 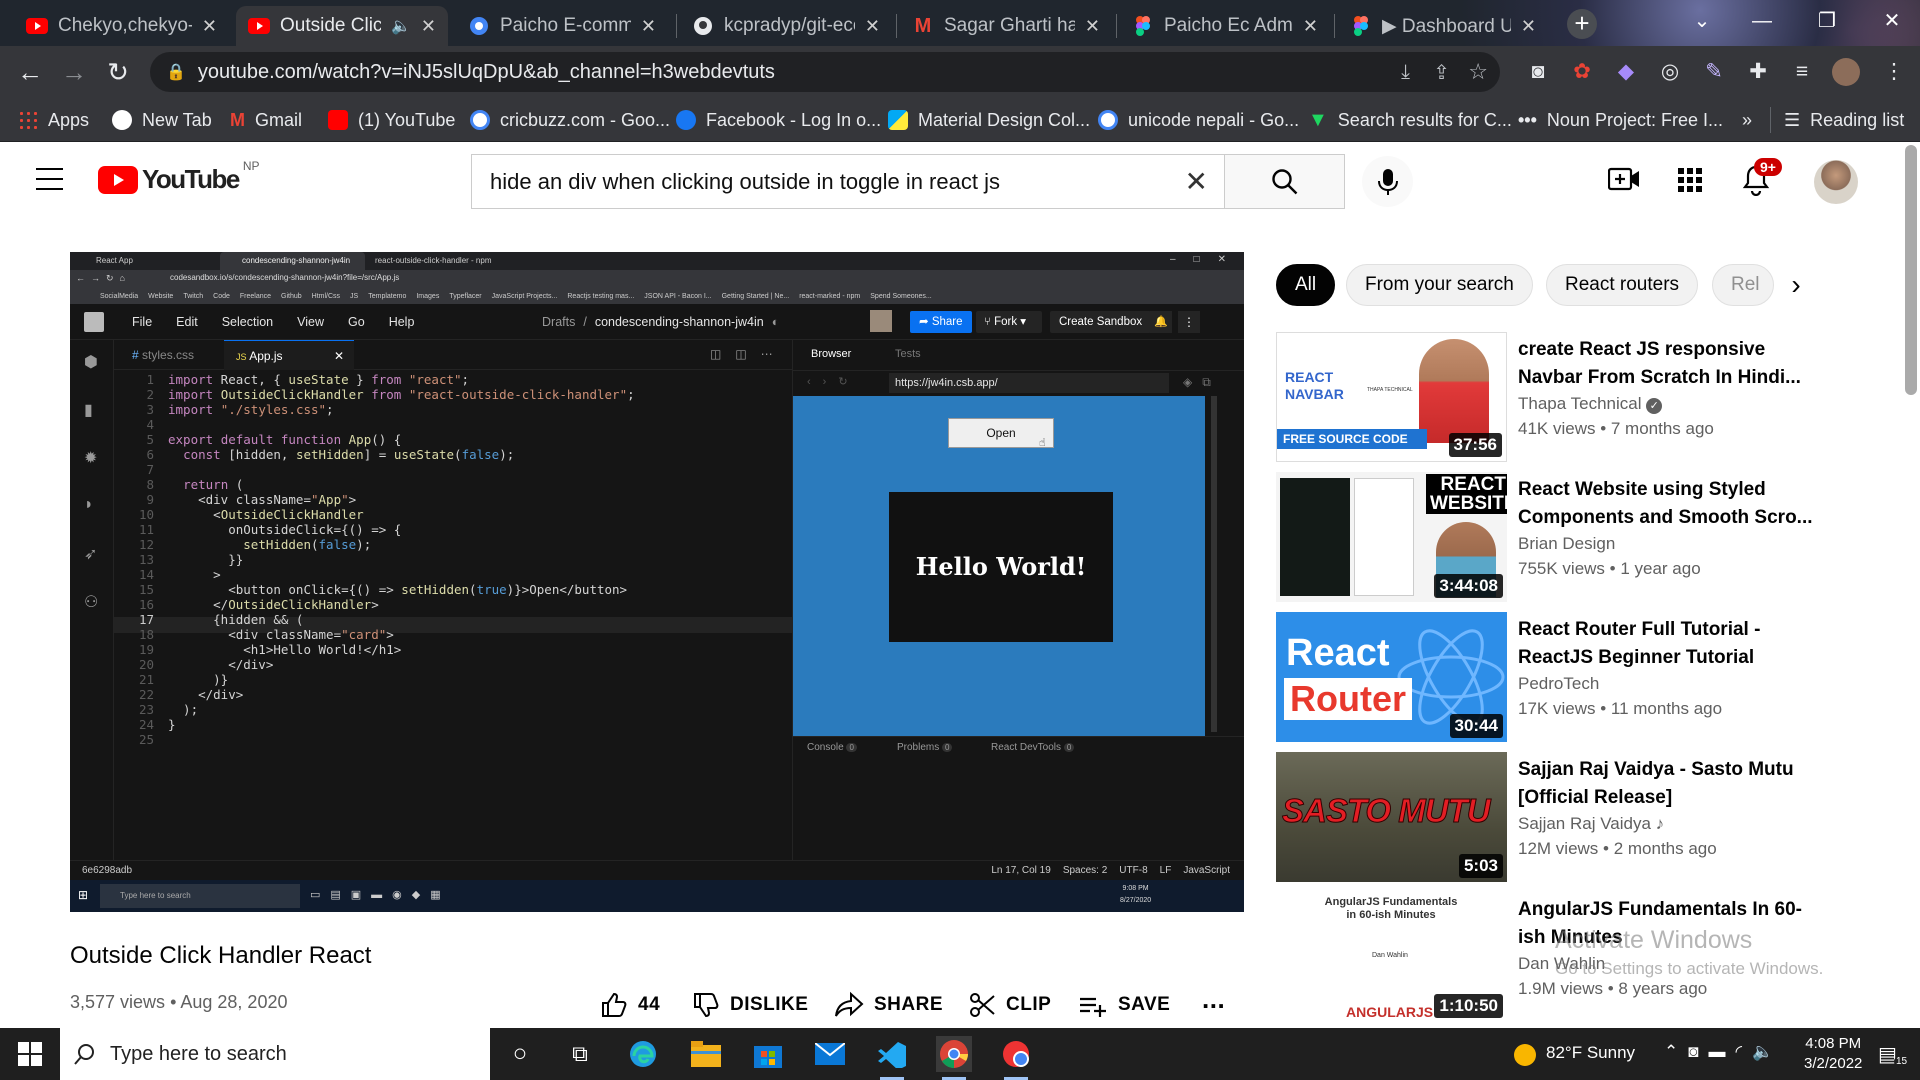 What do you see at coordinates (1391, 537) in the screenshot?
I see `video-thumbnail: REACTWEBSITE 3:44:08` at bounding box center [1391, 537].